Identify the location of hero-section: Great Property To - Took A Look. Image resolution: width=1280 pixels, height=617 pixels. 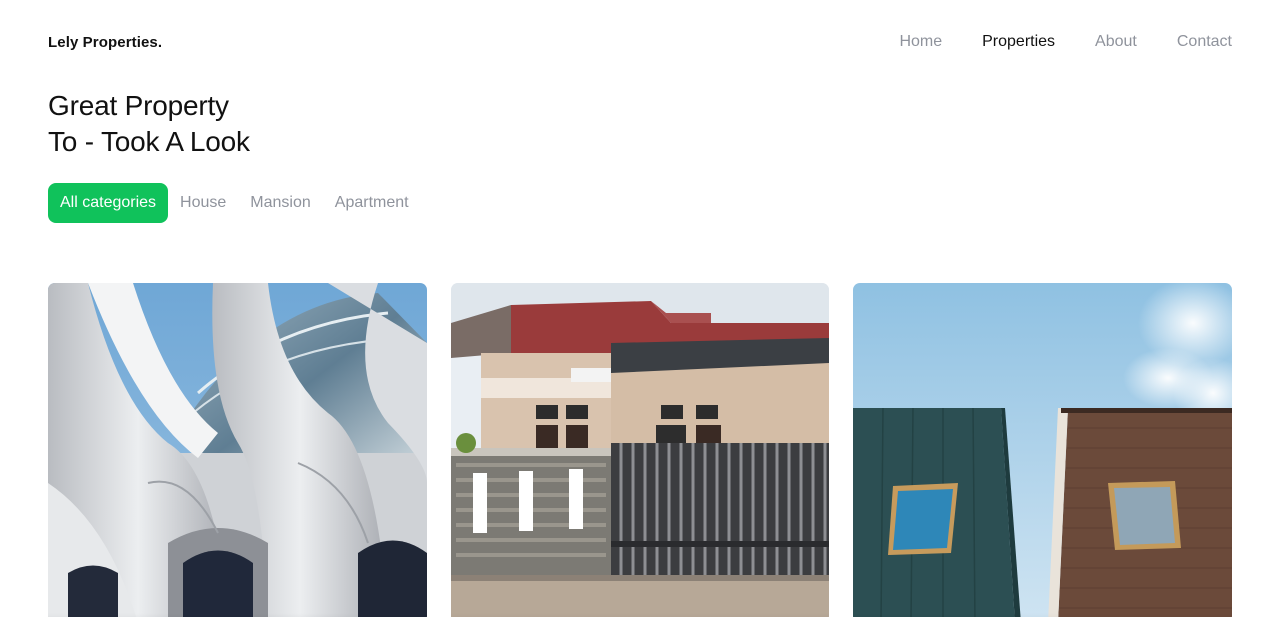
(149, 124).